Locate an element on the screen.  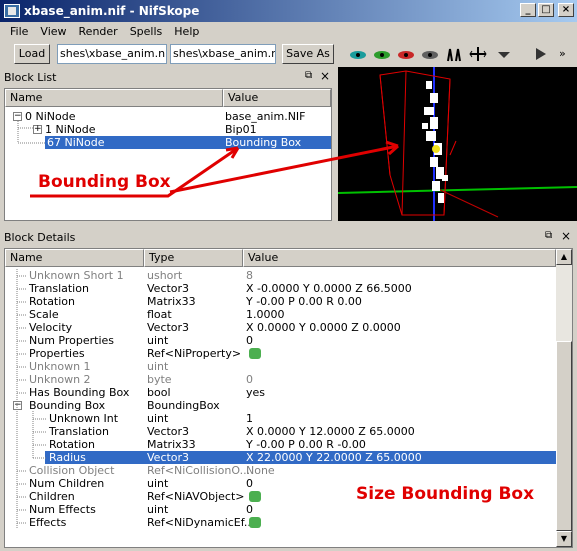
menu-spells: Spells is located at coordinates (146, 31).